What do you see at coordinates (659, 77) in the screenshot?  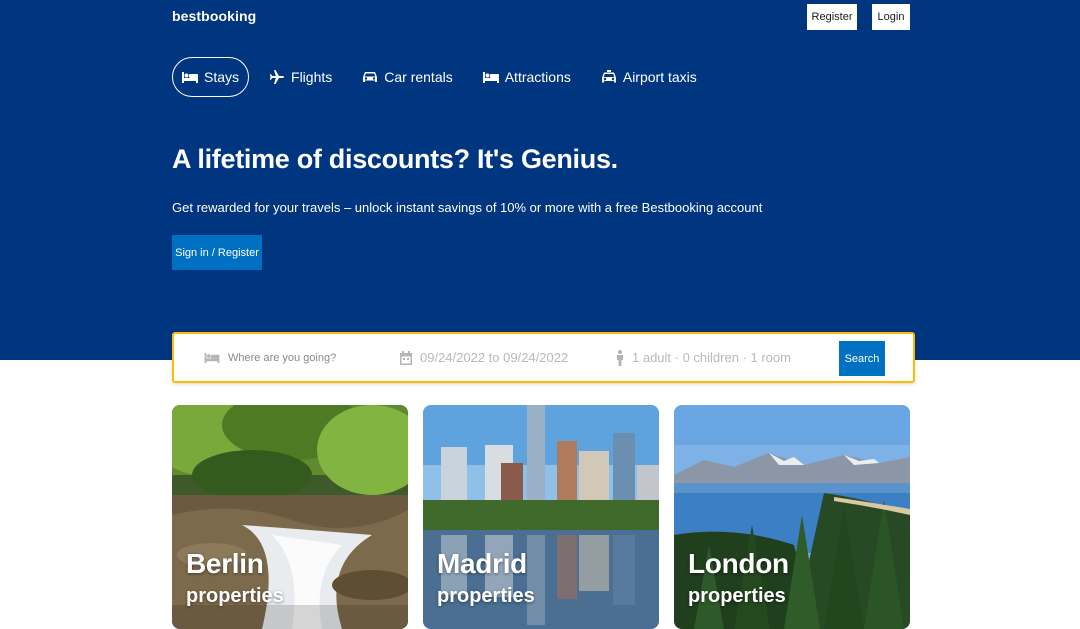 I see `nav-item-label: Airport taxis` at bounding box center [659, 77].